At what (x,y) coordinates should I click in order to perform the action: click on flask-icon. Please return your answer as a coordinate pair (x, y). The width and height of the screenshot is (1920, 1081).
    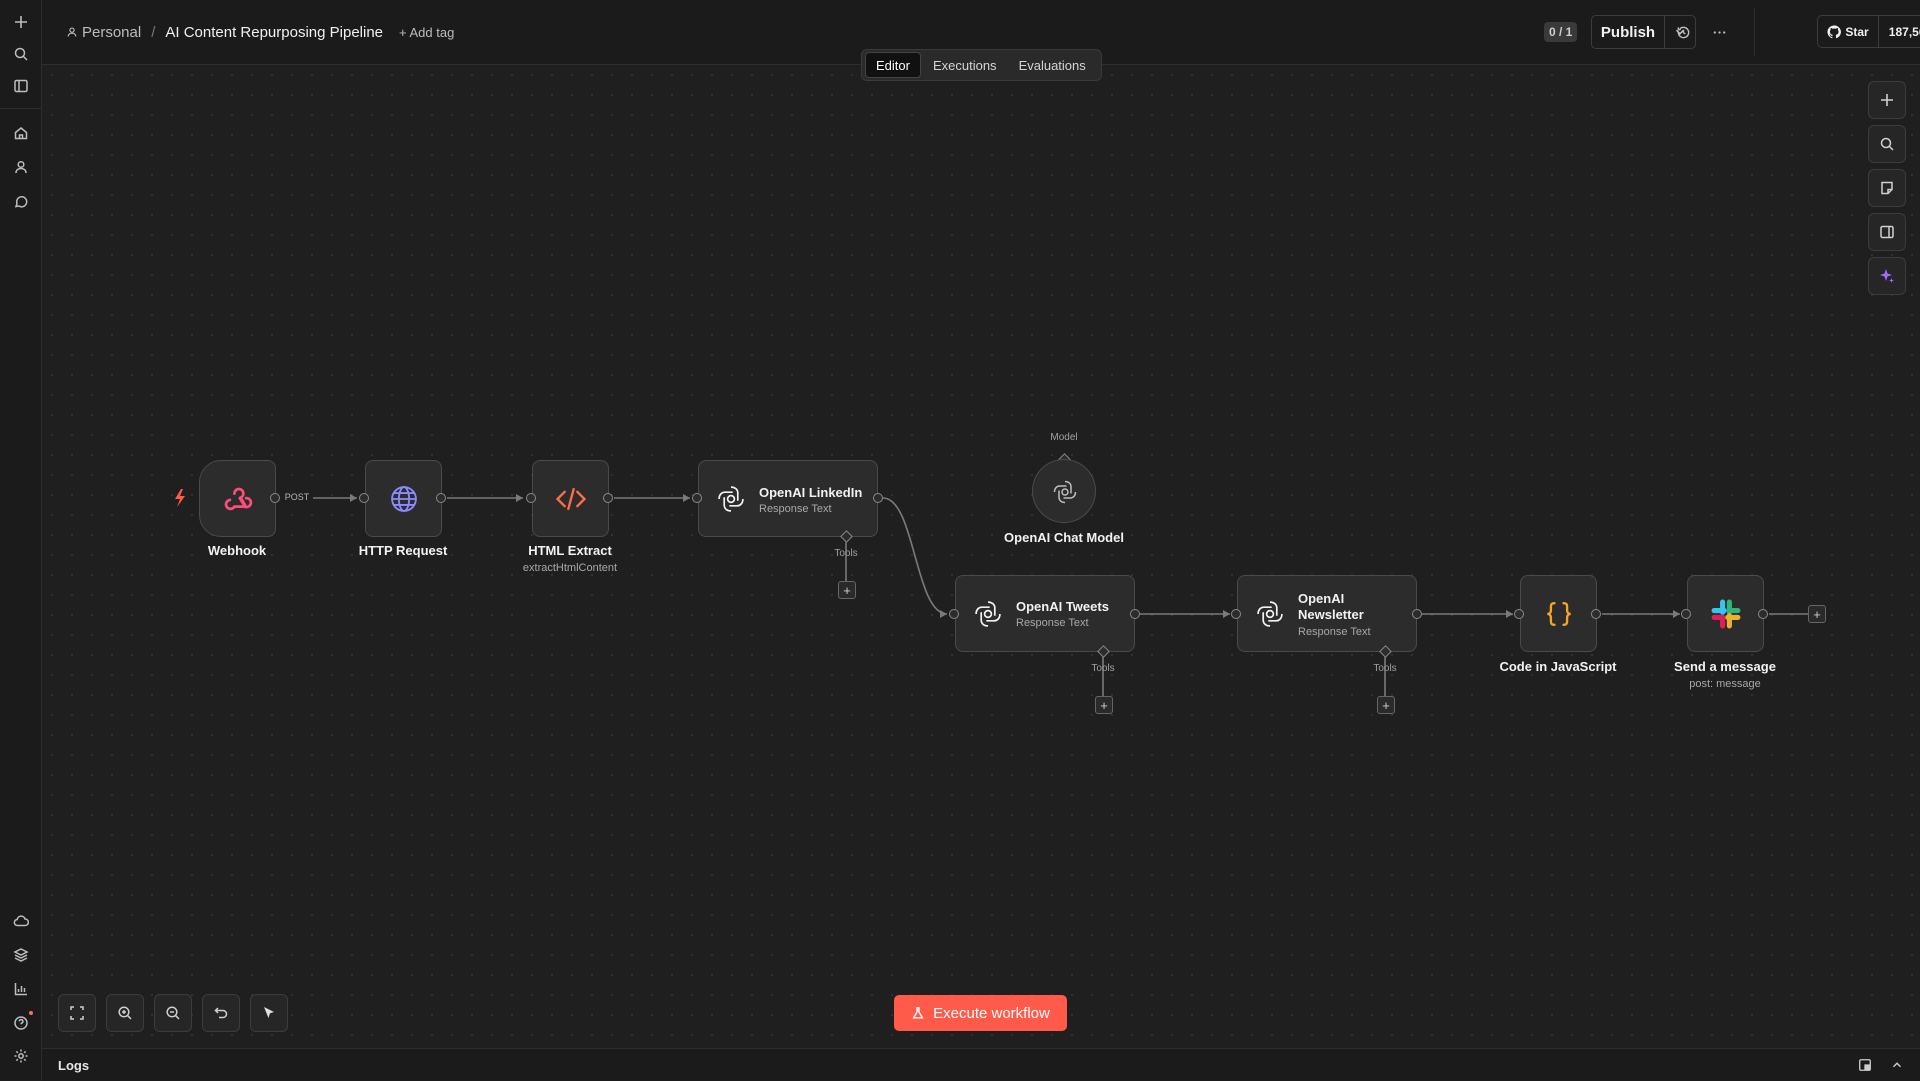
    Looking at the image, I should click on (918, 1013).